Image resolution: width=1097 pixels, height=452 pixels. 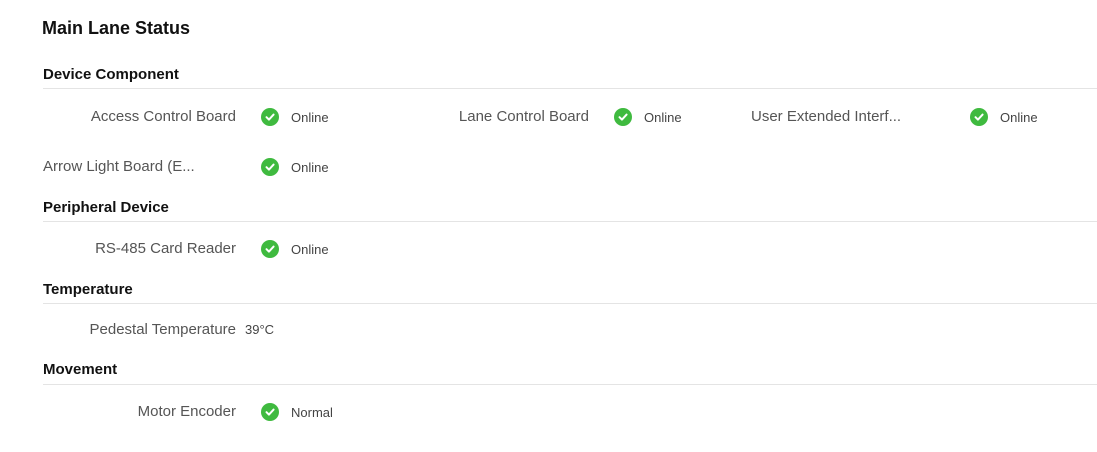 What do you see at coordinates (548, 412) in the screenshot?
I see `status-row: Motor Encoder Normal` at bounding box center [548, 412].